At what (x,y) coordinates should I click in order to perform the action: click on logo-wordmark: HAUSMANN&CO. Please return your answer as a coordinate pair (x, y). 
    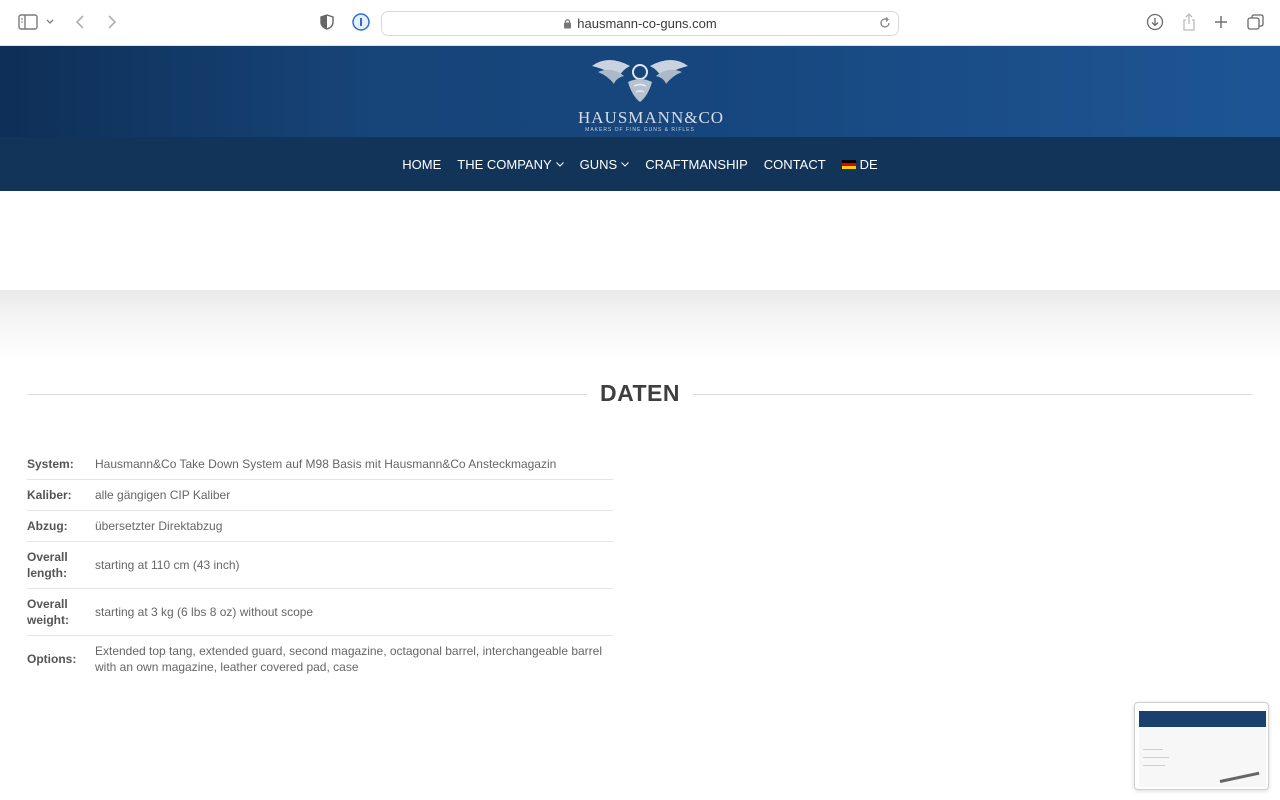
    Looking at the image, I should click on (651, 117).